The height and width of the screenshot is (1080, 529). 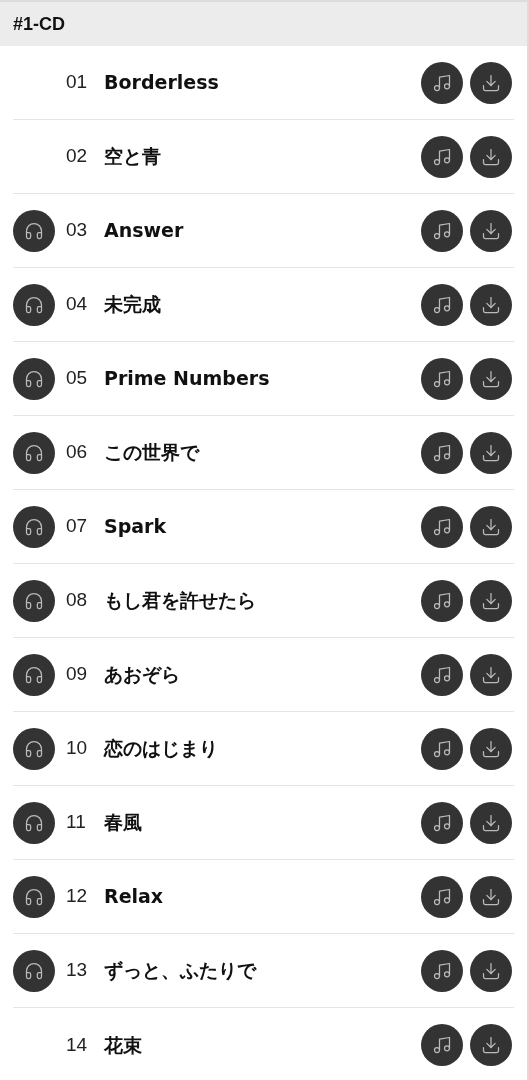 What do you see at coordinates (77, 156) in the screenshot?
I see `track-number: 02` at bounding box center [77, 156].